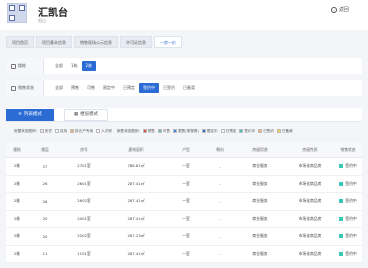  I want to click on building-options: 全部 1栋 2栋, so click(70, 66).